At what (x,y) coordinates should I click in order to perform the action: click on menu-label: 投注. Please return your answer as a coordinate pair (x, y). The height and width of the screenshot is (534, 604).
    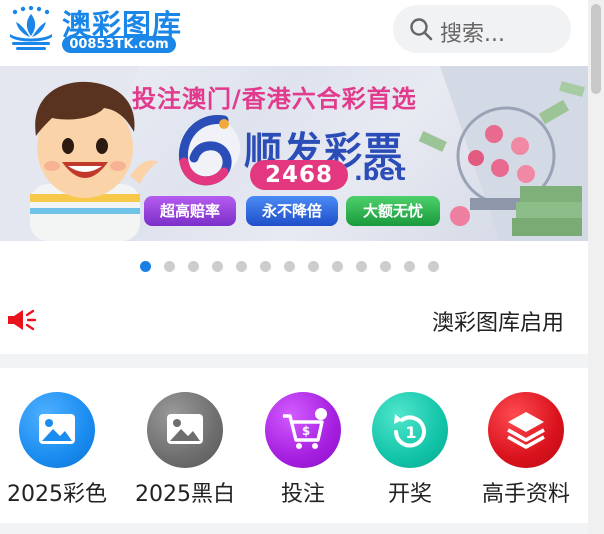
    Looking at the image, I should click on (302, 494).